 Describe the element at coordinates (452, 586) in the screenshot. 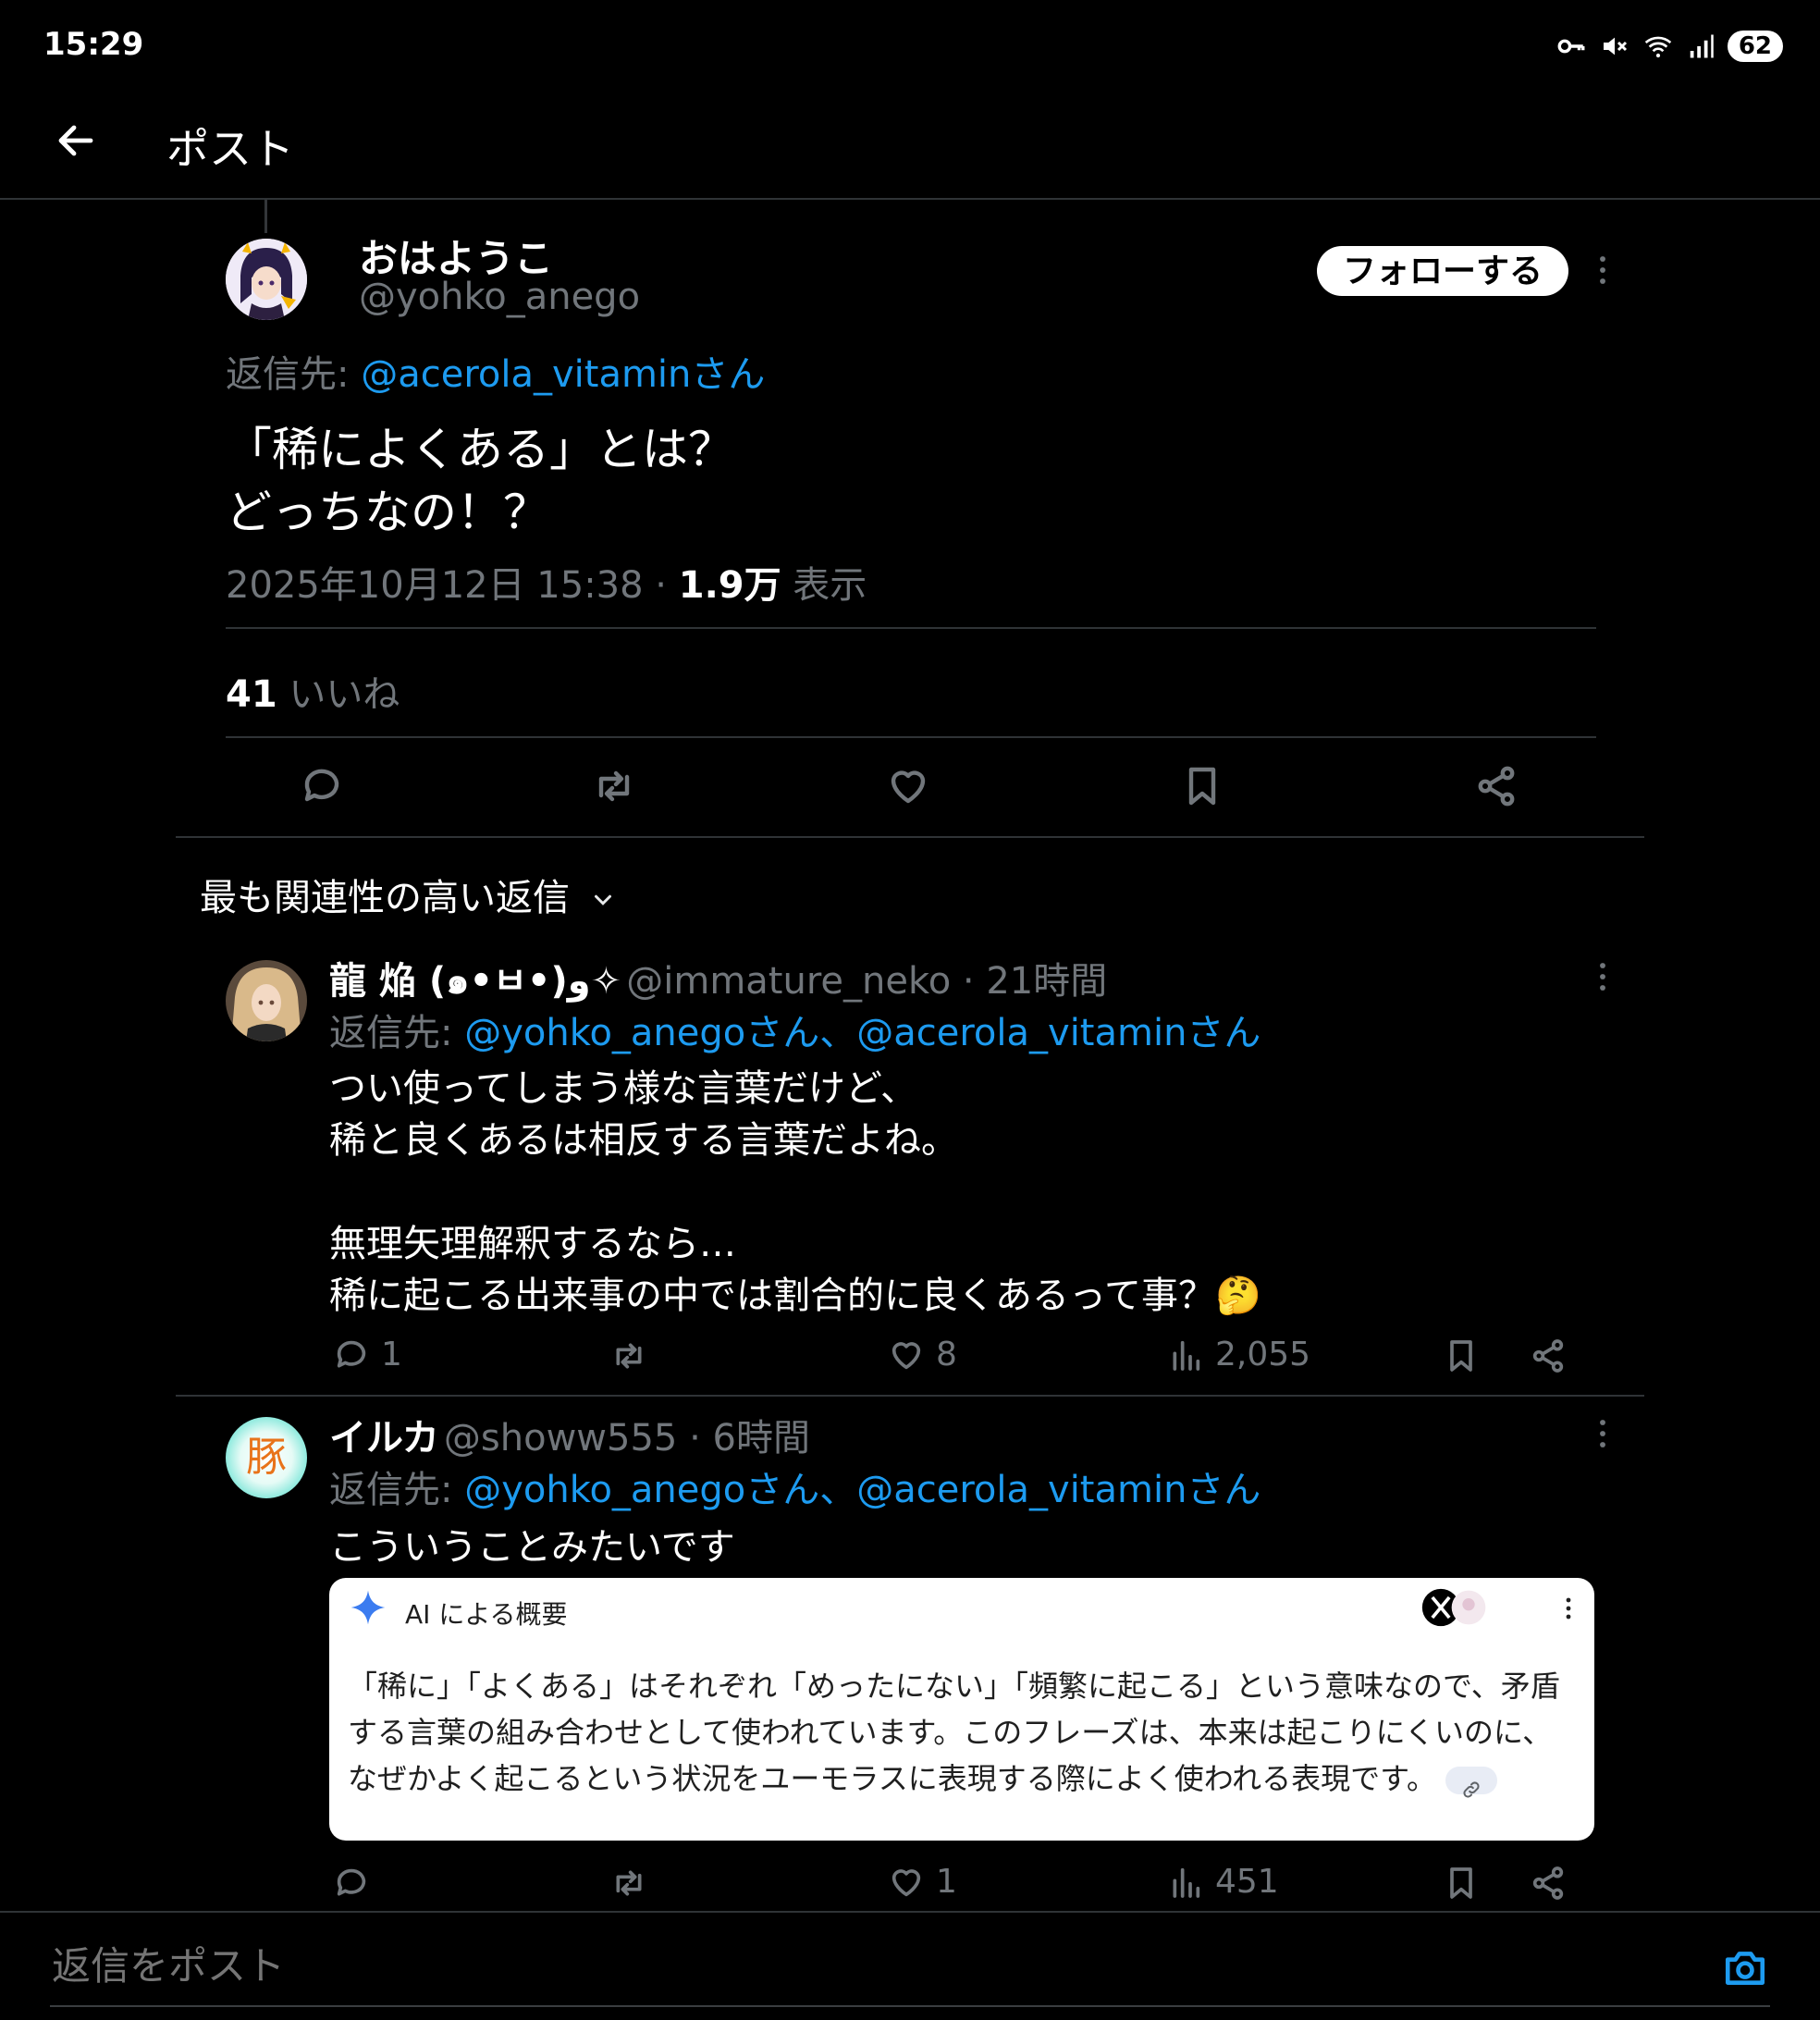

I see `post-datetime: 2025年10月12日 15:38 ·` at that location.